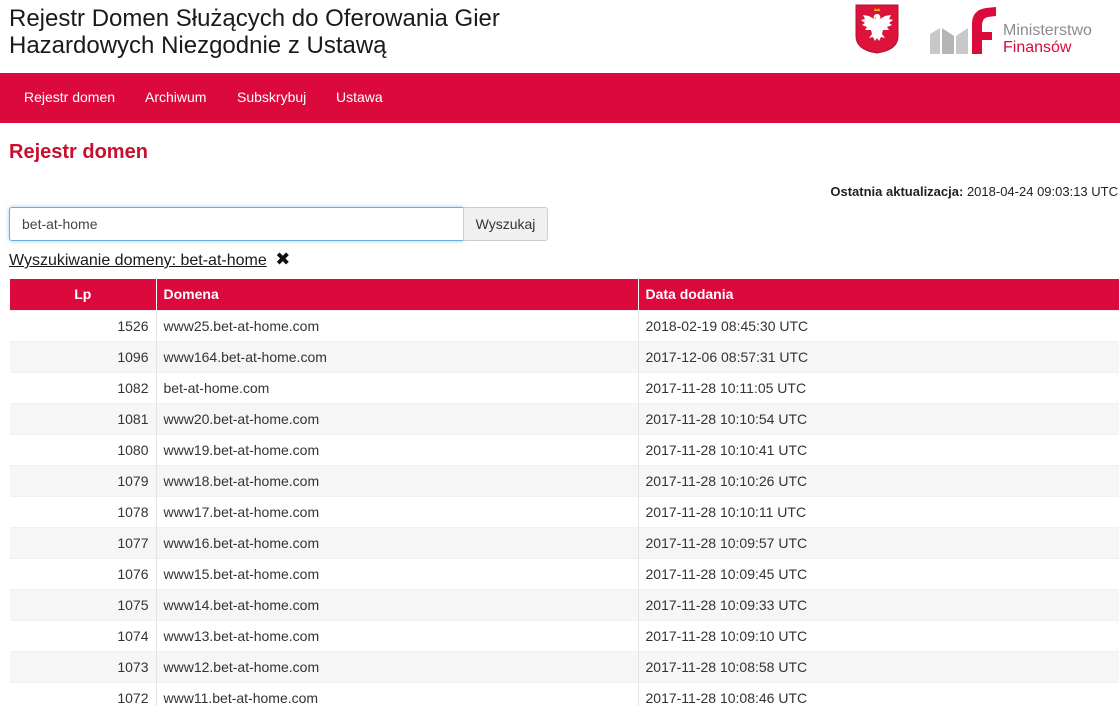  What do you see at coordinates (560, 98) in the screenshot?
I see `main-navbar: Rejestr domen Archiwum Subskrybuj Ustawa` at bounding box center [560, 98].